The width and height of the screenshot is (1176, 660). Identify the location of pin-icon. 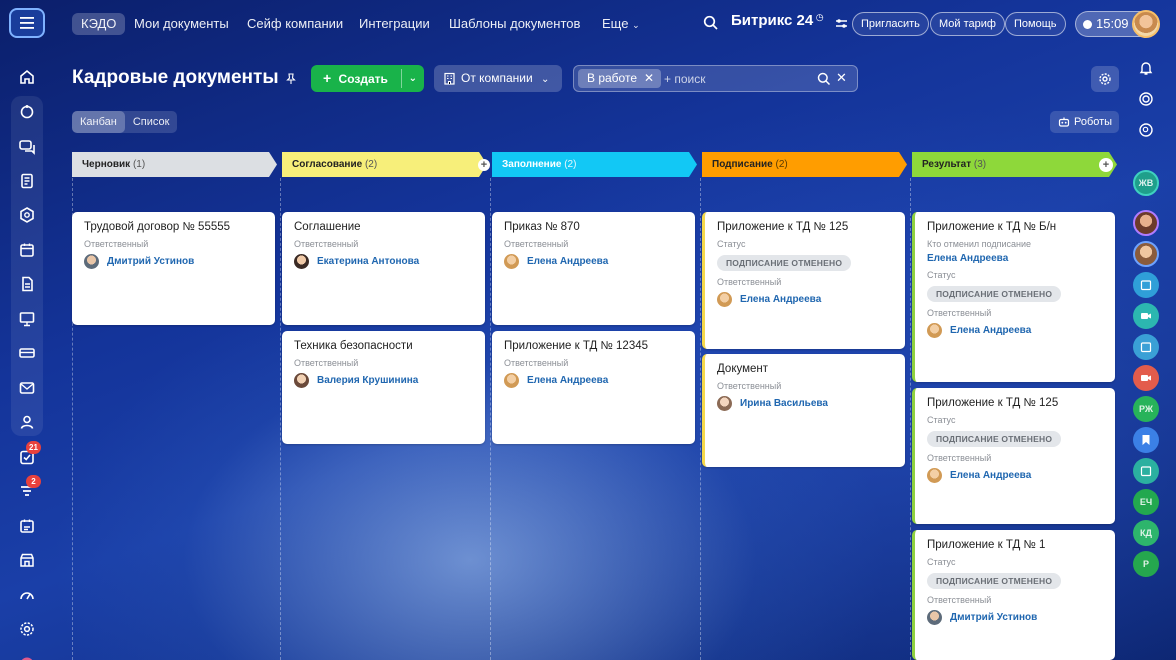
(291, 79).